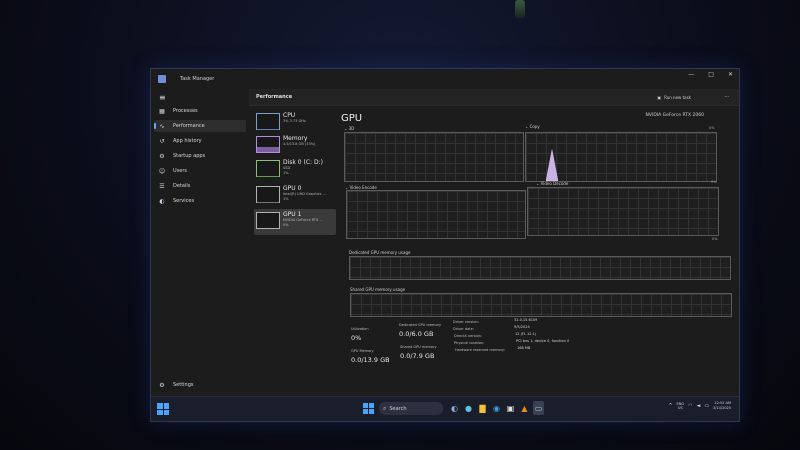 This screenshot has width=800, height=450. I want to click on copilot-icon: ●, so click(468, 408).